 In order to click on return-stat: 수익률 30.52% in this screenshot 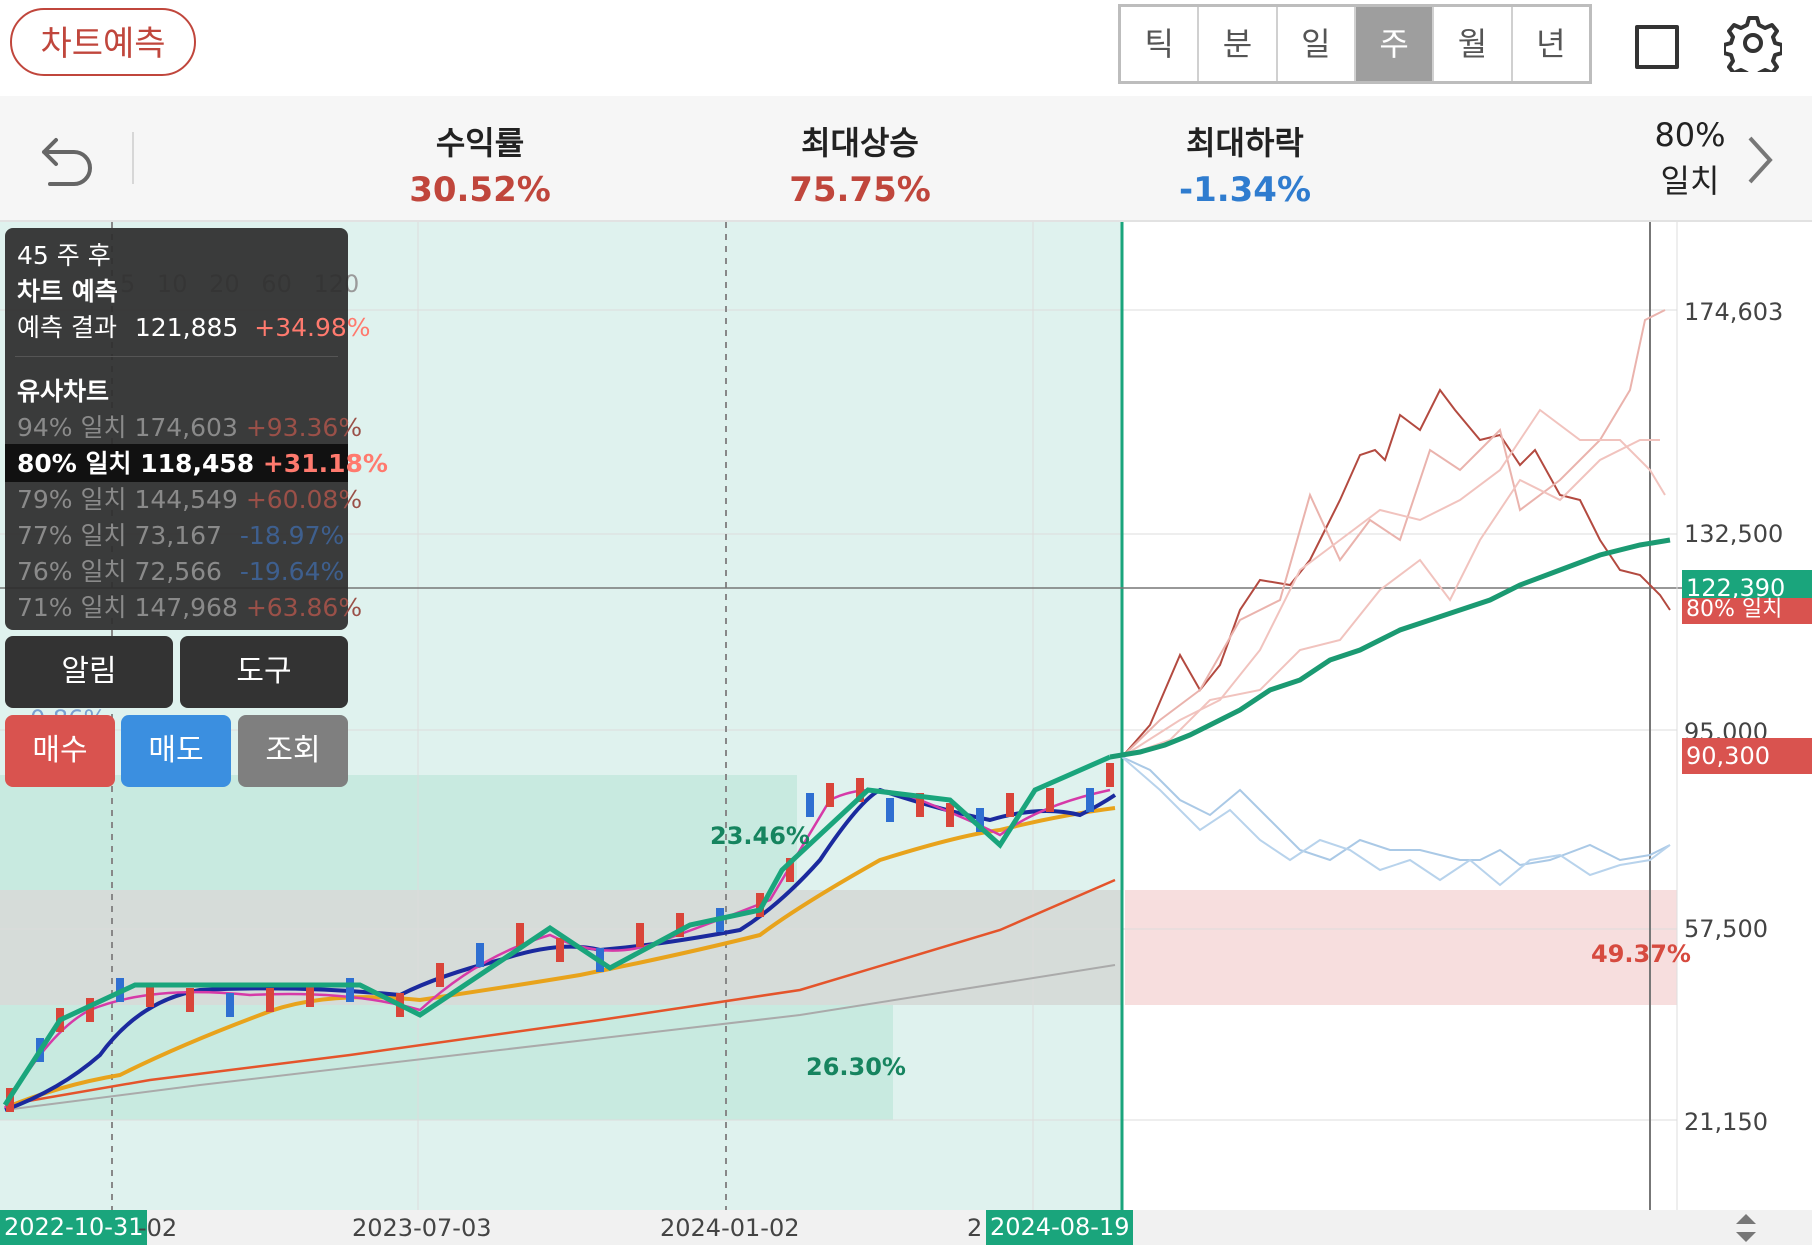, I will do `click(480, 164)`.